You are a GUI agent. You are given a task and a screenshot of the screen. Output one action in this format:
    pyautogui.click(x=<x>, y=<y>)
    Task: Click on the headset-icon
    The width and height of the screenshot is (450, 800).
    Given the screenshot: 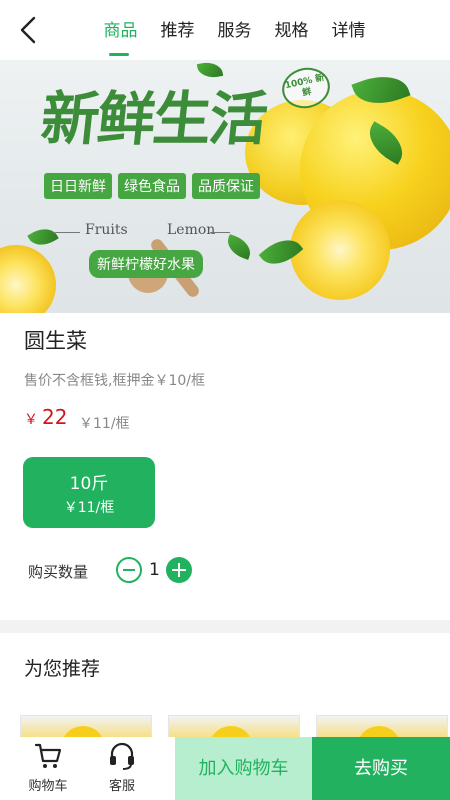 What is the action you would take?
    pyautogui.click(x=122, y=756)
    